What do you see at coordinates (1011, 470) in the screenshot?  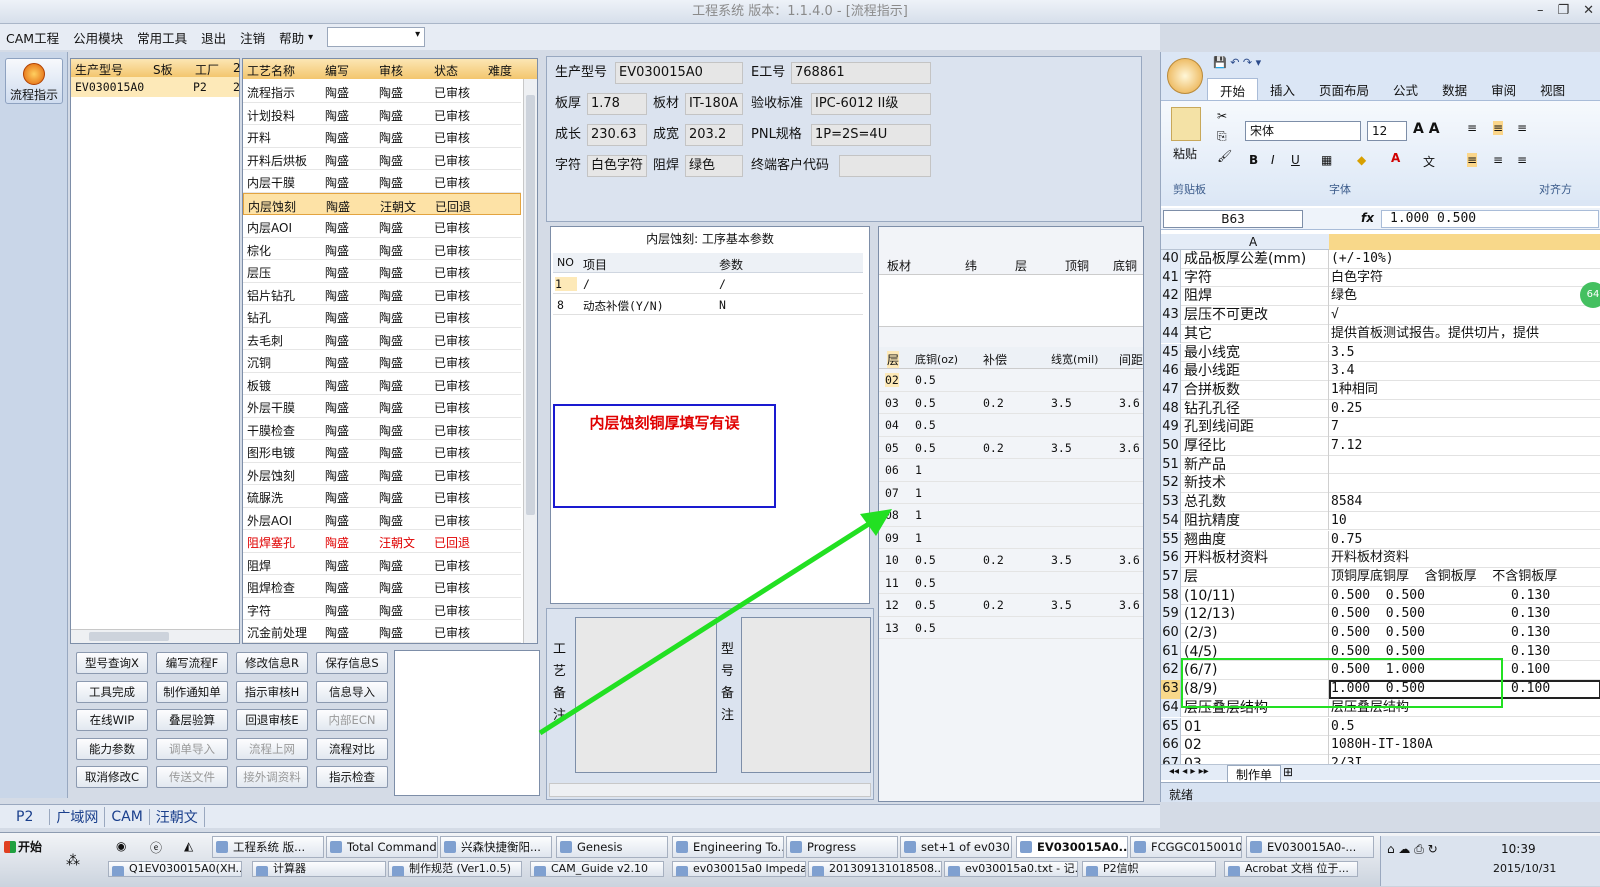 I see `layer-row: 06 1` at bounding box center [1011, 470].